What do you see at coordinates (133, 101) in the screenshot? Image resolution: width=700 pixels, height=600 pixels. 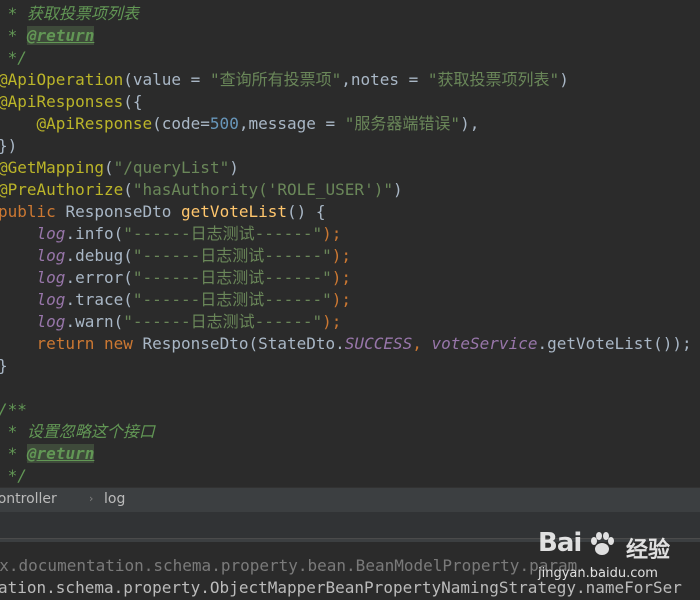 I see `code-token: ({` at bounding box center [133, 101].